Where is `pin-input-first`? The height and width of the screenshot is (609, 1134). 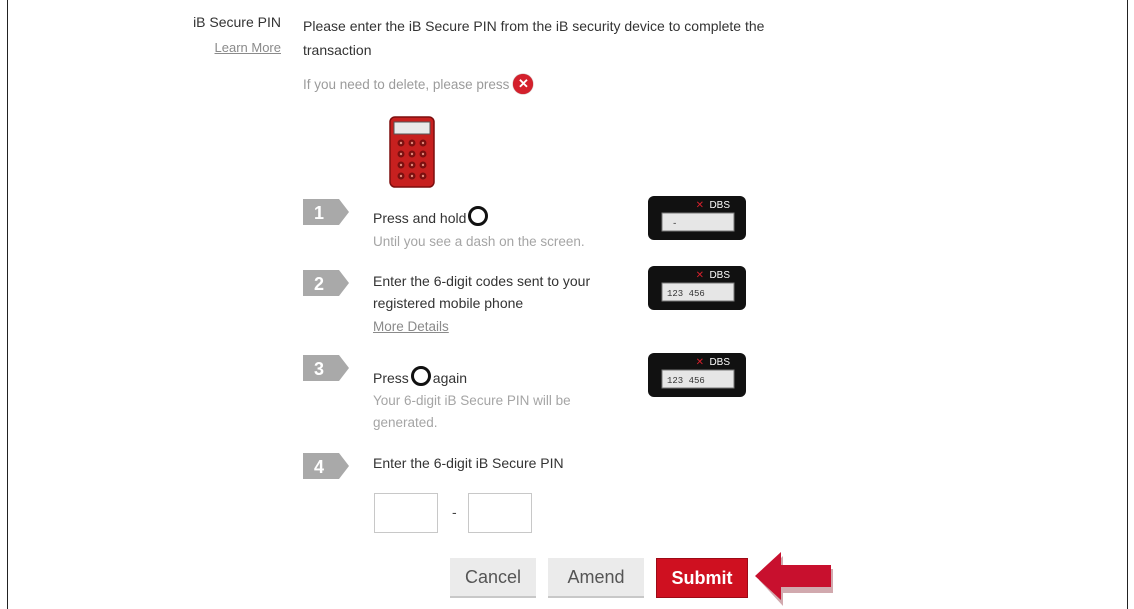
pin-input-first is located at coordinates (406, 513).